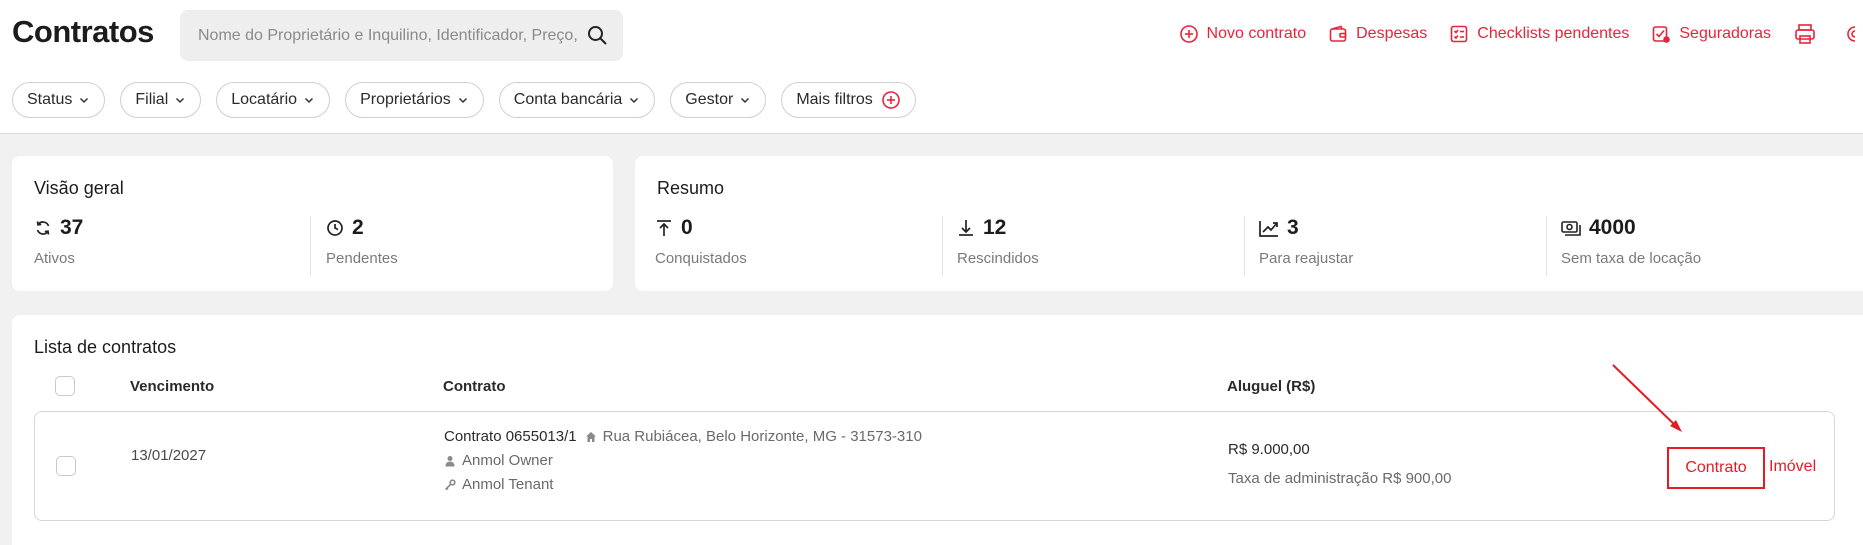 This screenshot has height=545, width=1863. I want to click on pending-checklists-button: Checklists pendentes, so click(1539, 34).